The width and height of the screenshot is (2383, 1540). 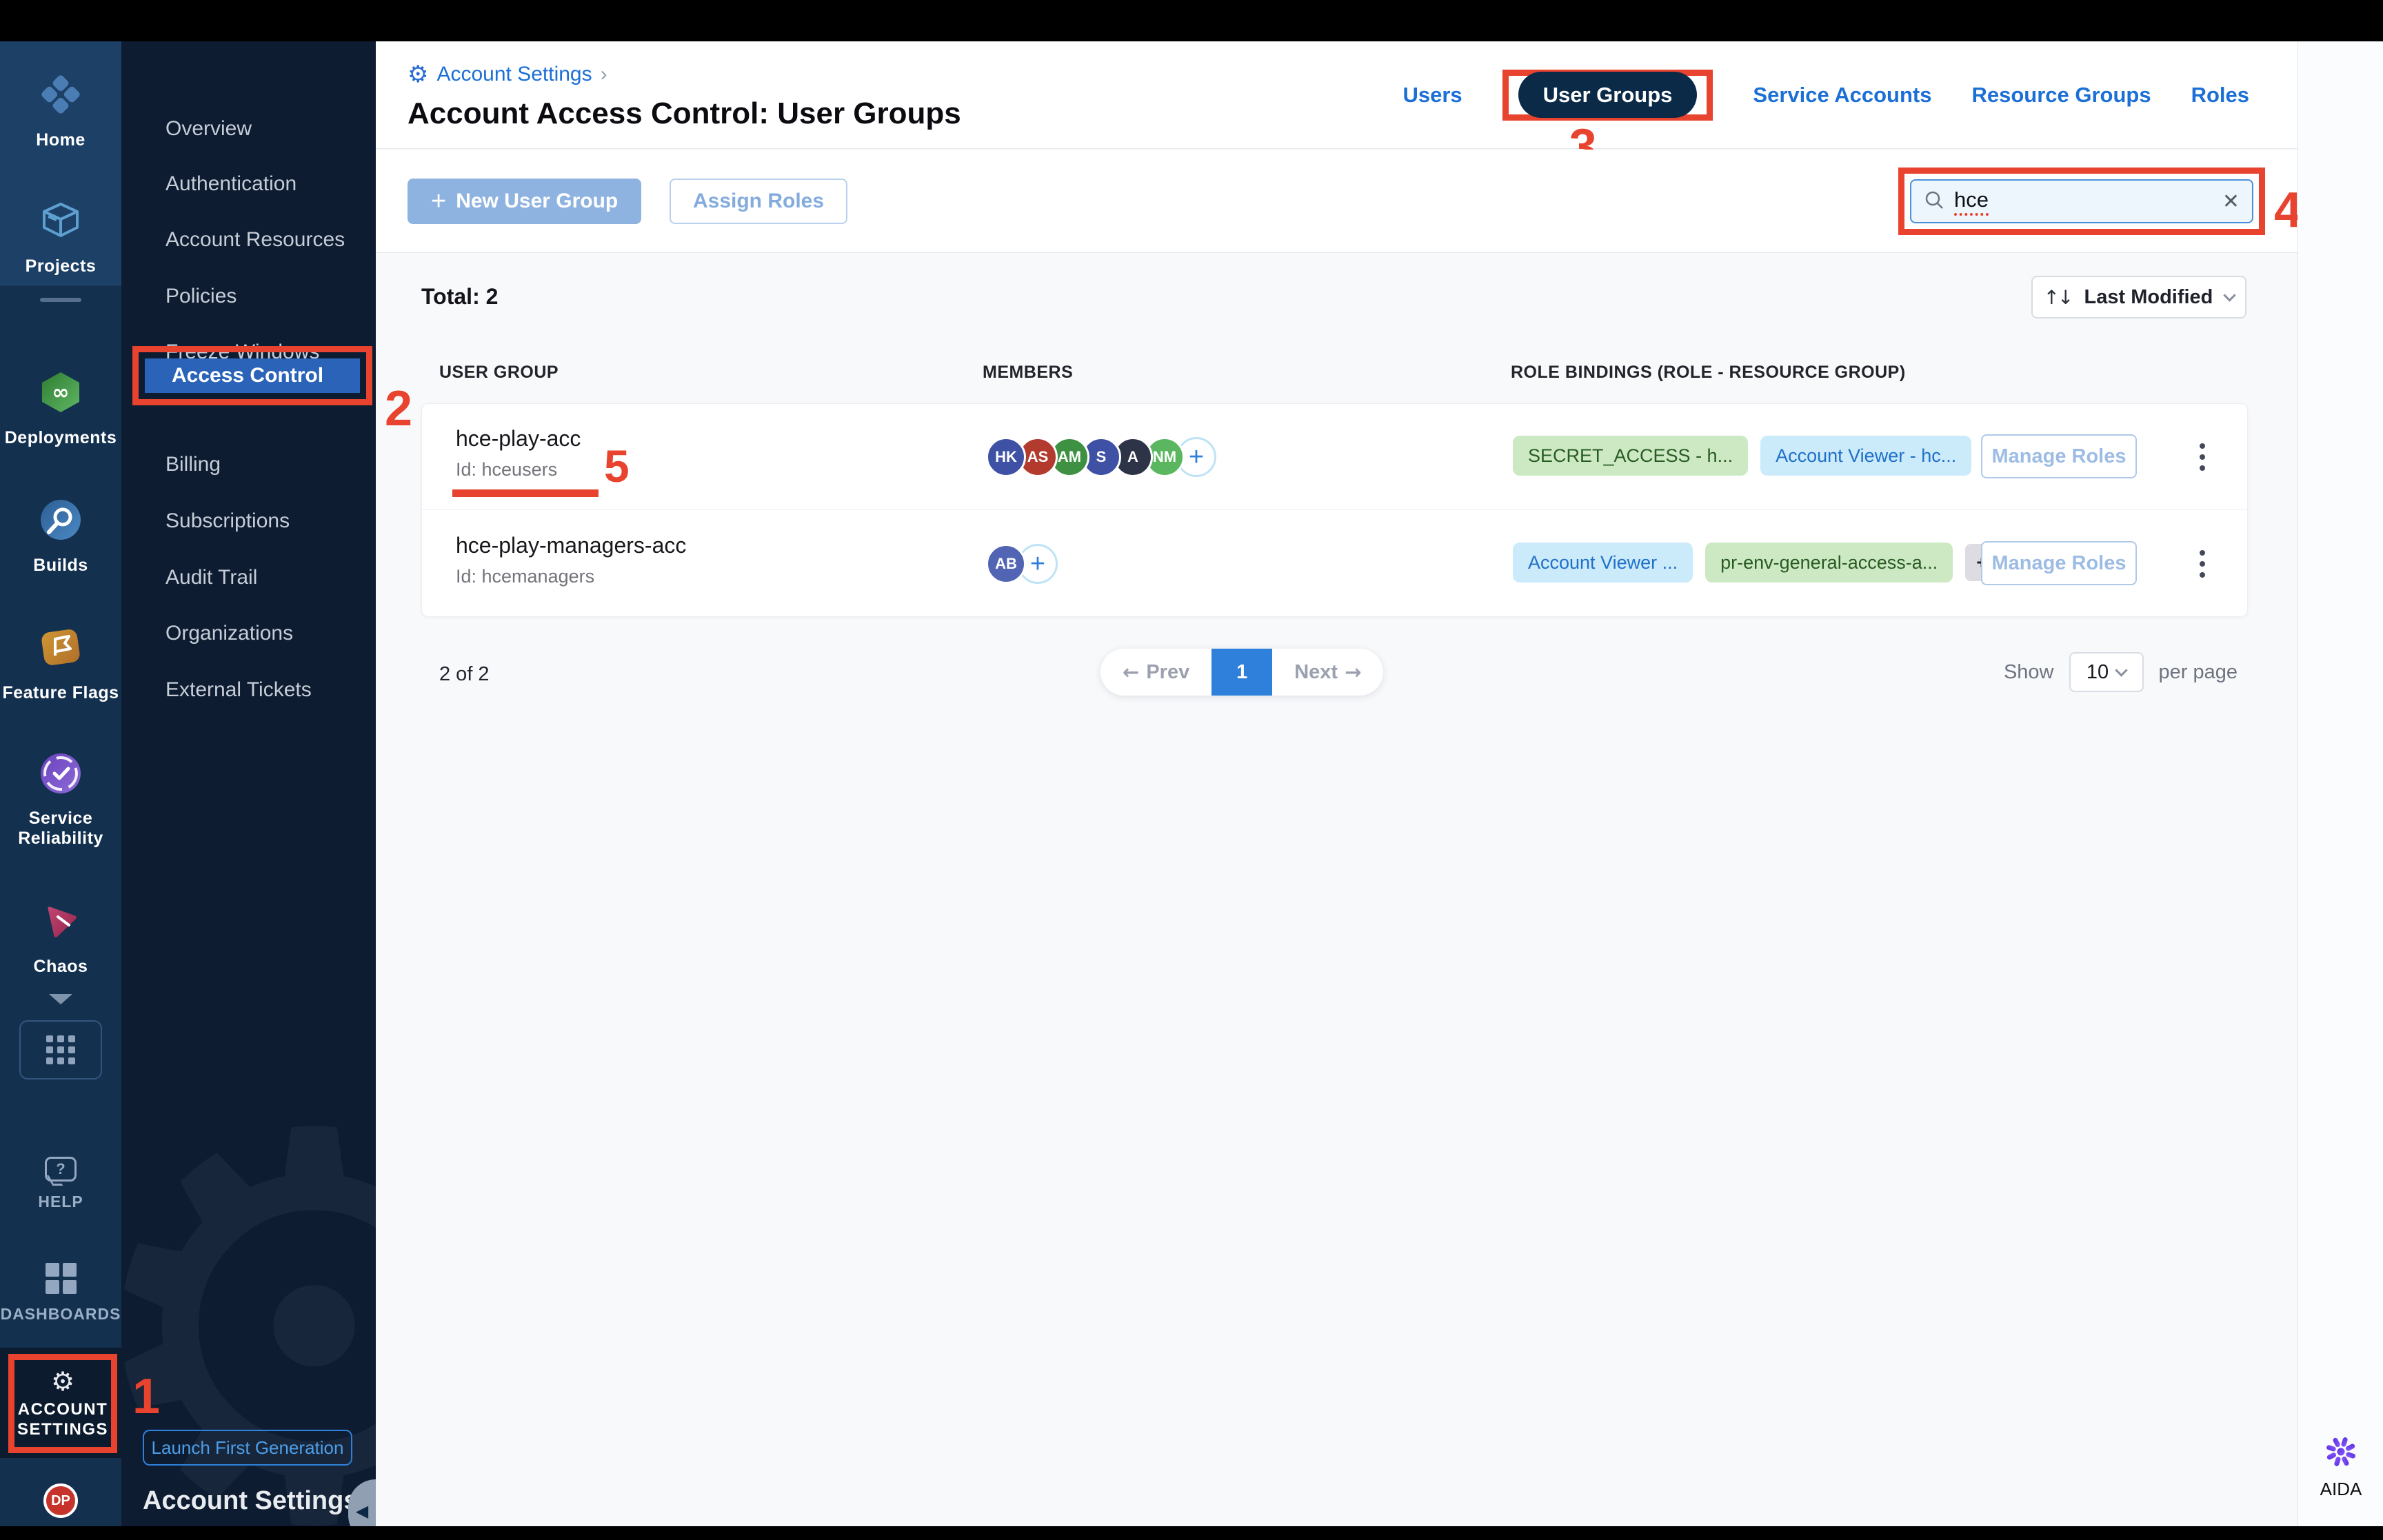 What do you see at coordinates (514, 75) in the screenshot?
I see `breadcrumb-link: Account Settings` at bounding box center [514, 75].